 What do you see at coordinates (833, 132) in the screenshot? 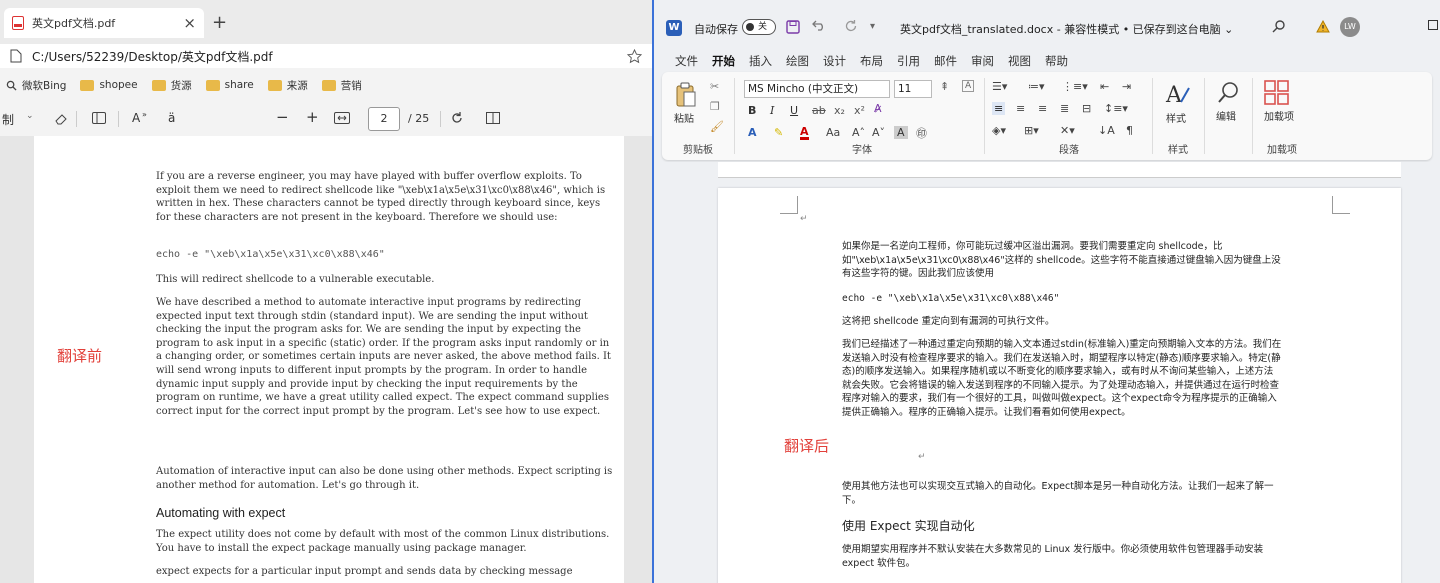
I see `change-case-icon: Aa` at bounding box center [833, 132].